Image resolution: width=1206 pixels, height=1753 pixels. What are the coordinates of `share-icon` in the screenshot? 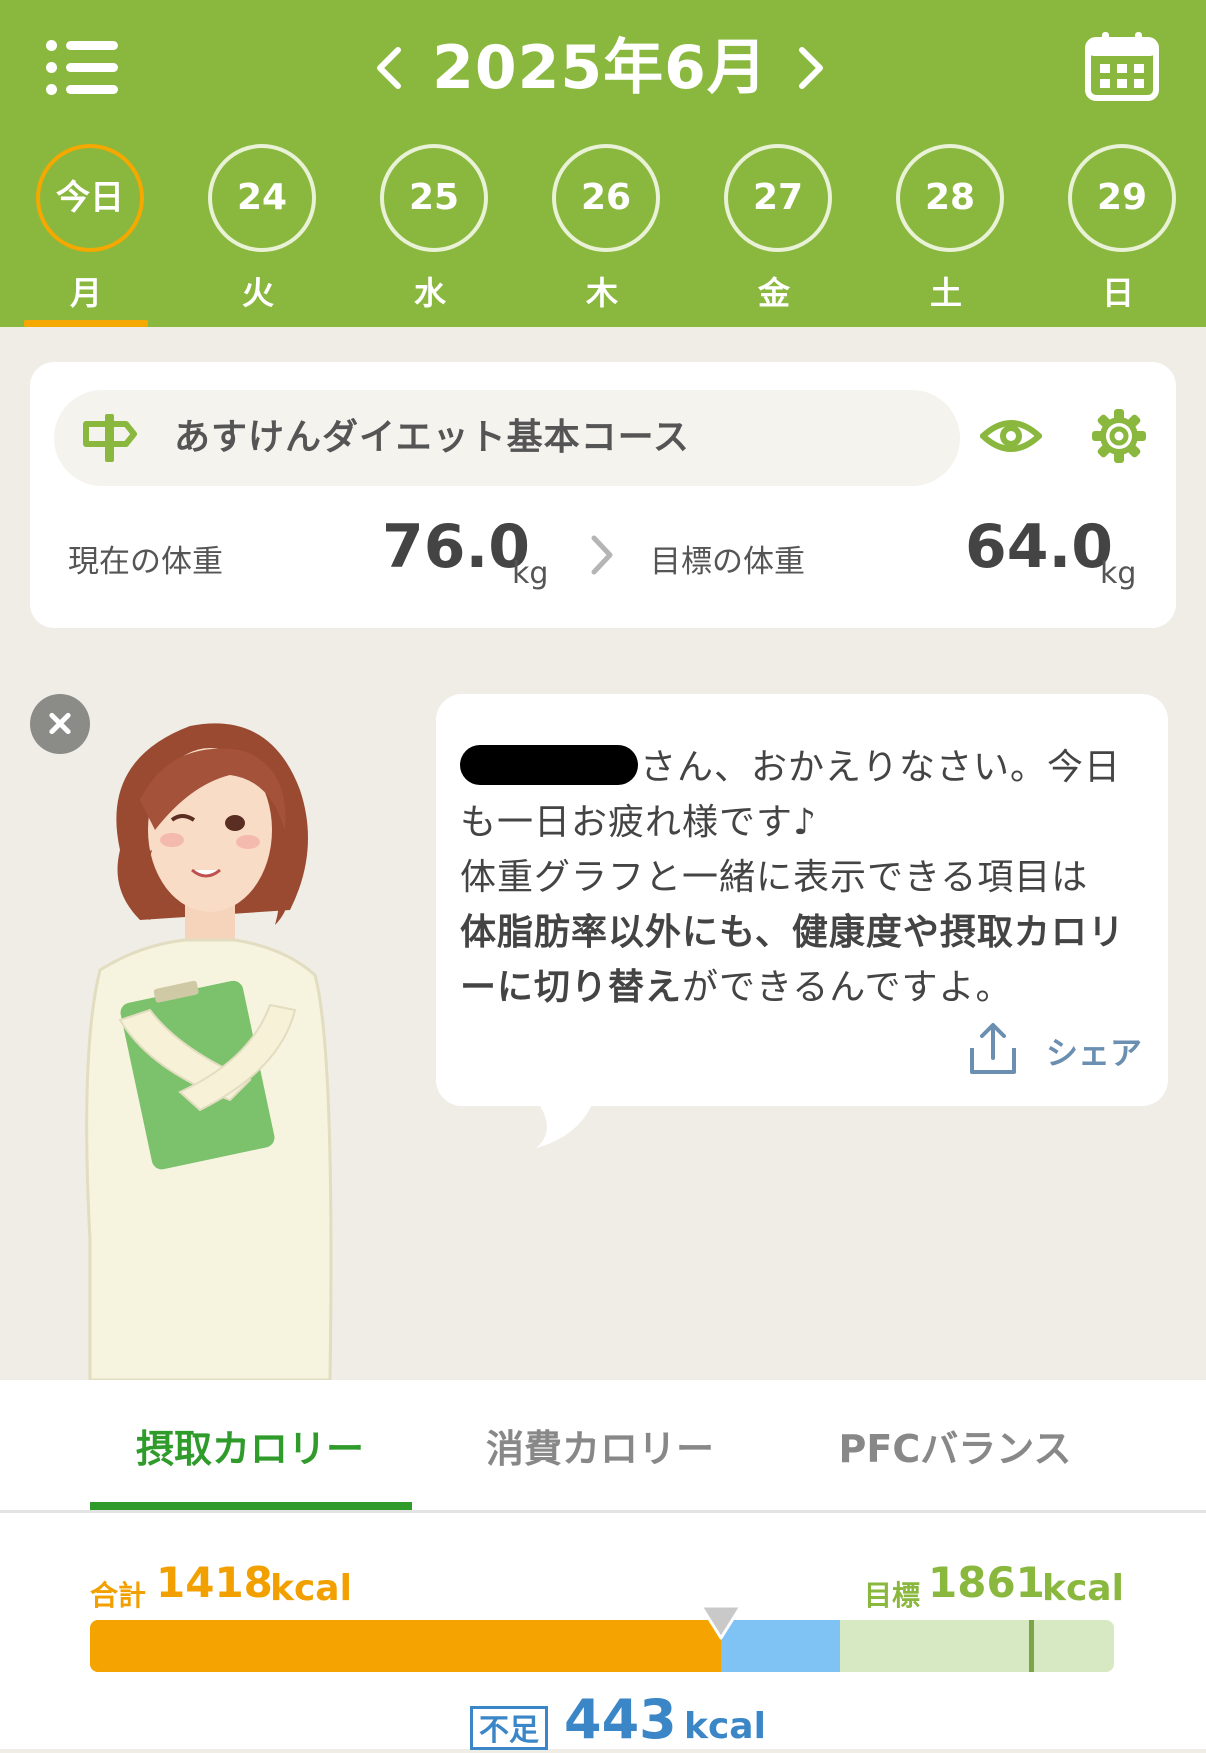 It's located at (993, 1050).